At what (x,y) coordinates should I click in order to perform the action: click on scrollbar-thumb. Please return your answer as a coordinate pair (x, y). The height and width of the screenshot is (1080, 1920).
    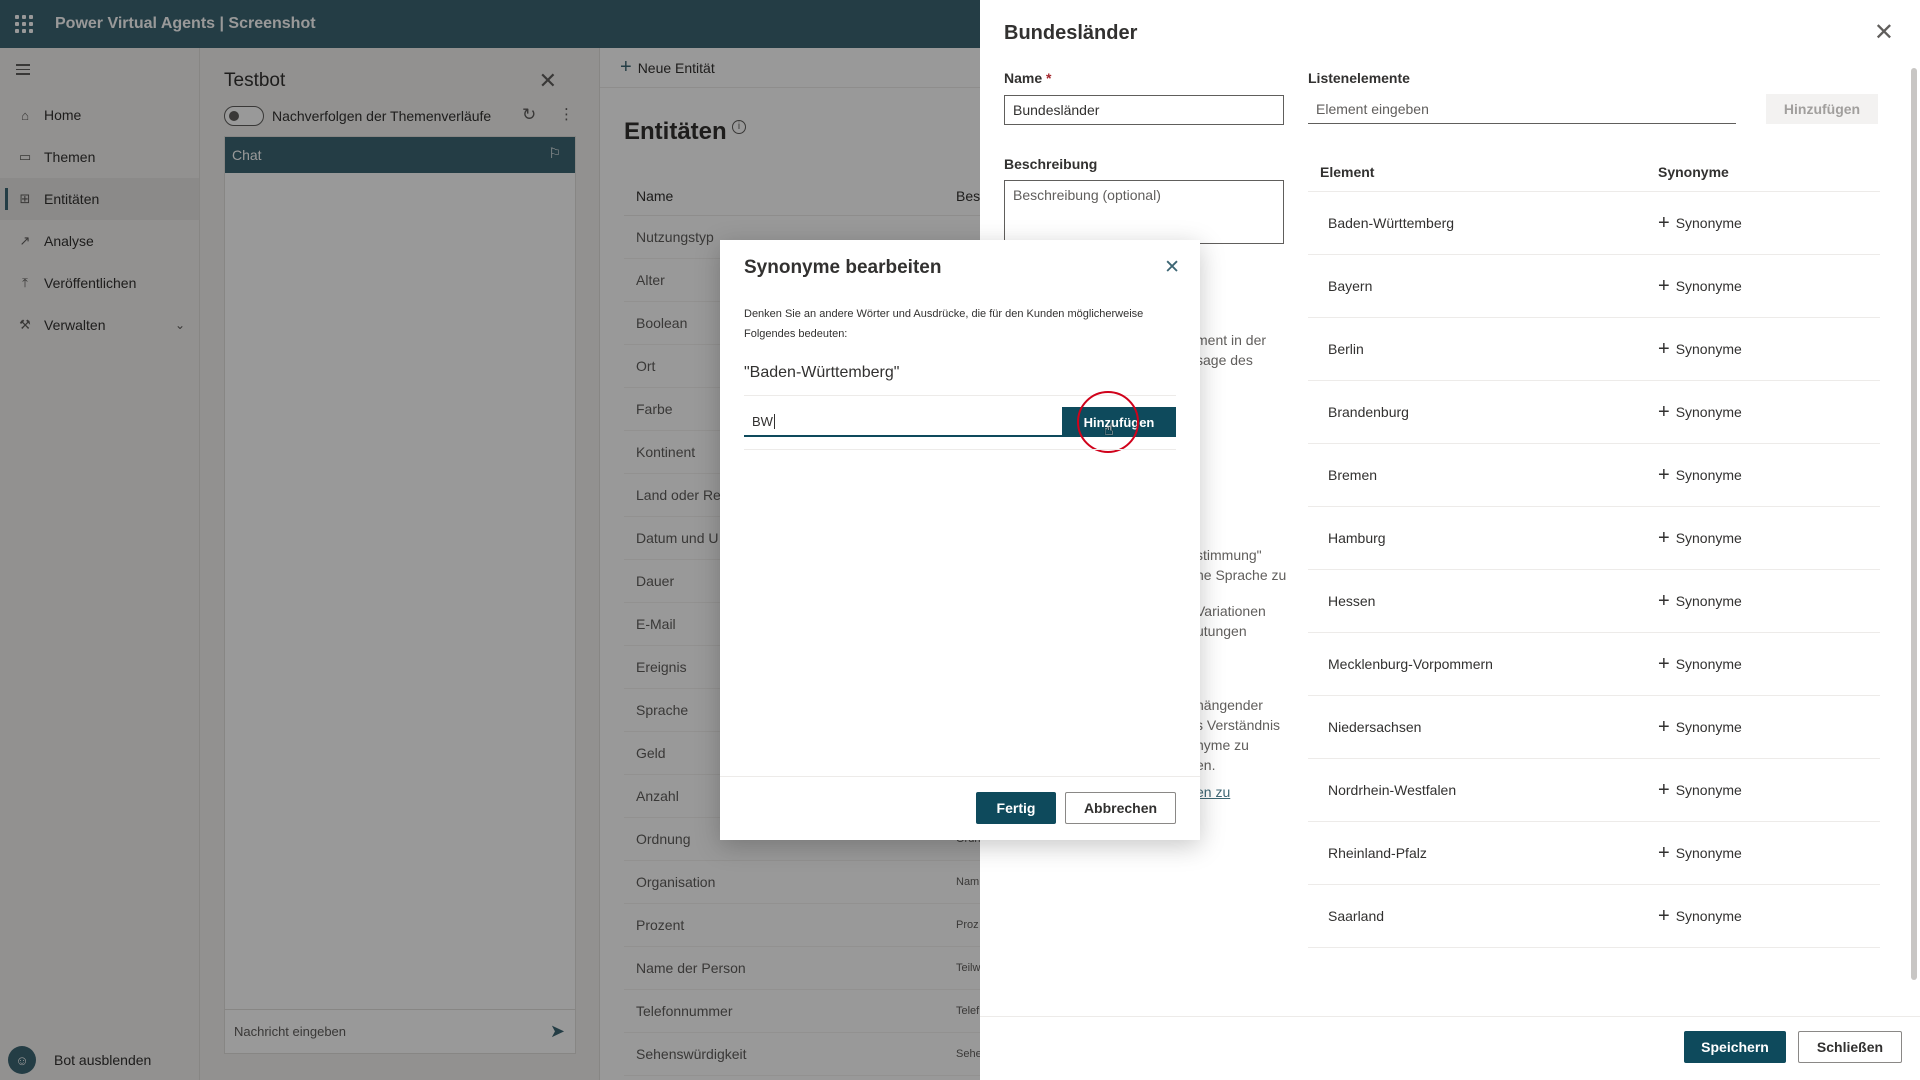
    Looking at the image, I should click on (1914, 524).